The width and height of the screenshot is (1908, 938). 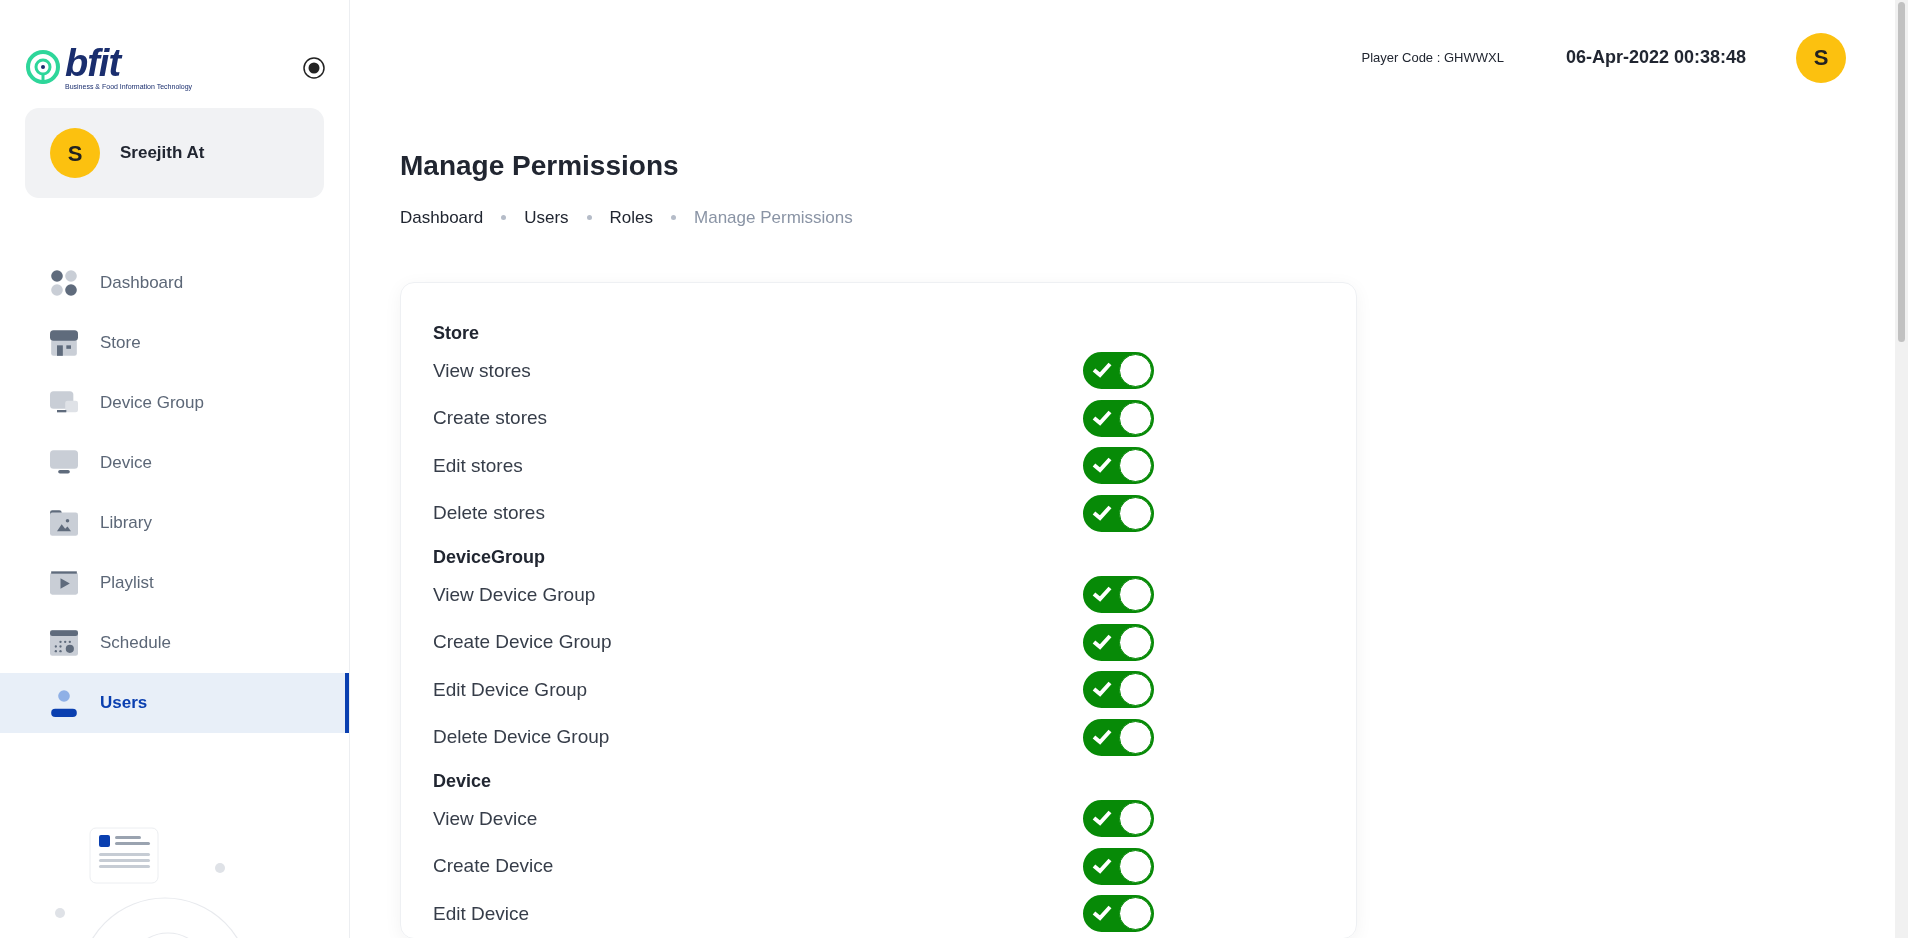 What do you see at coordinates (511, 689) in the screenshot?
I see `permission-label: Edit Device Group` at bounding box center [511, 689].